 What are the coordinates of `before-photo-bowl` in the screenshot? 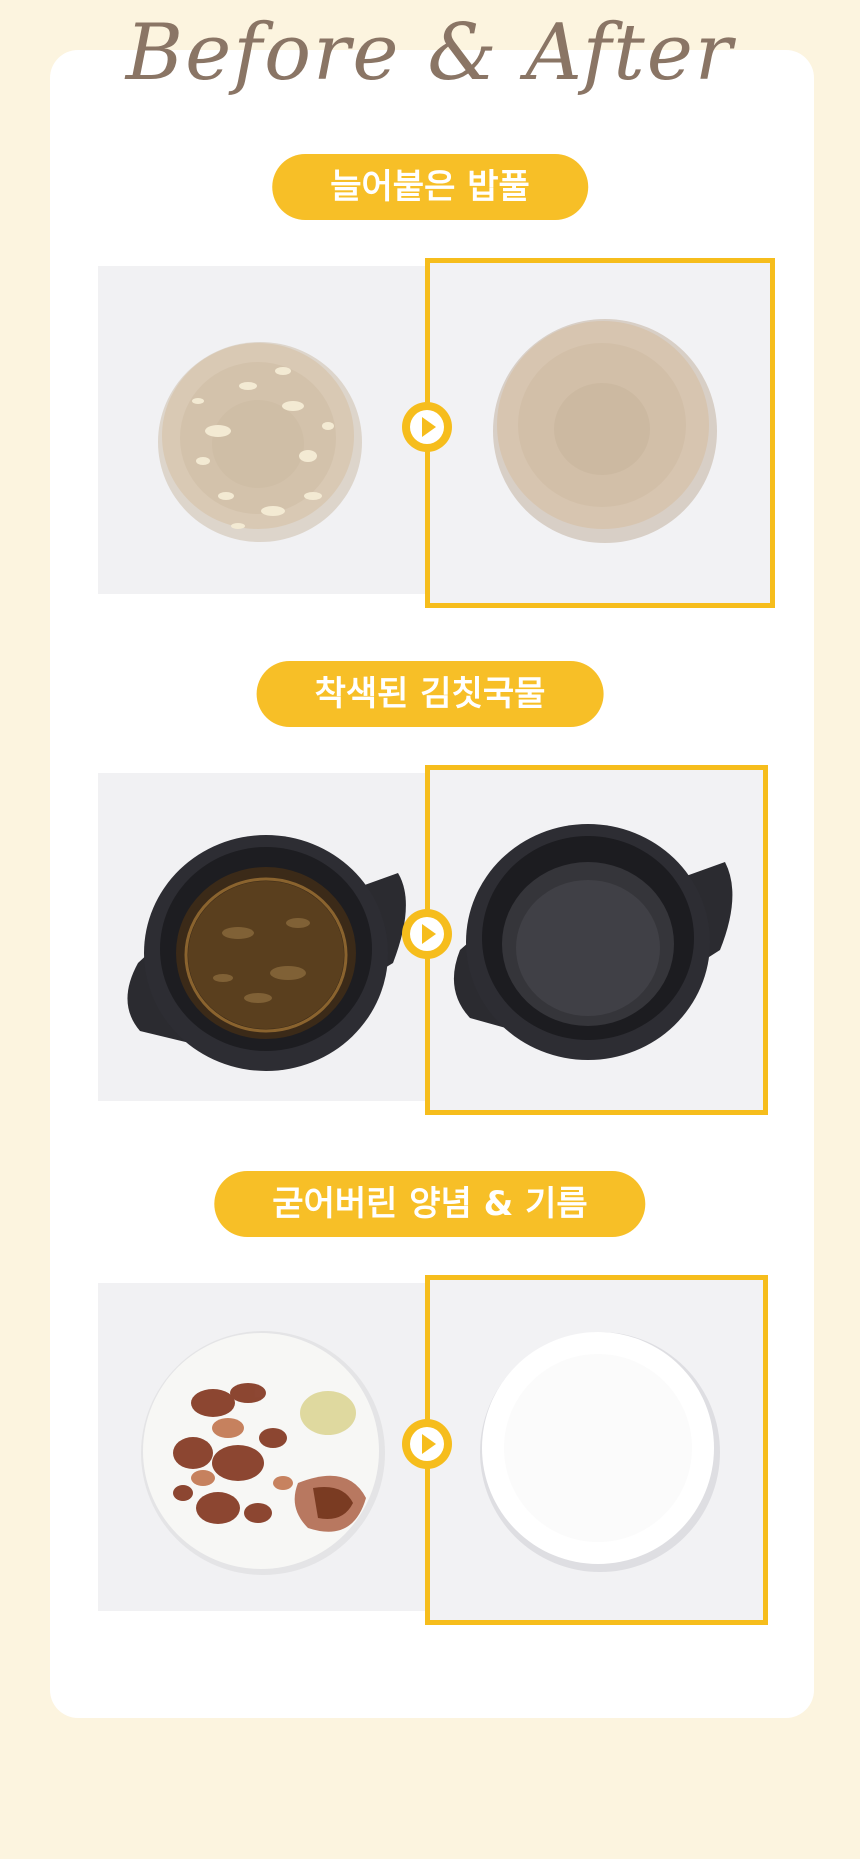 It's located at (263, 430).